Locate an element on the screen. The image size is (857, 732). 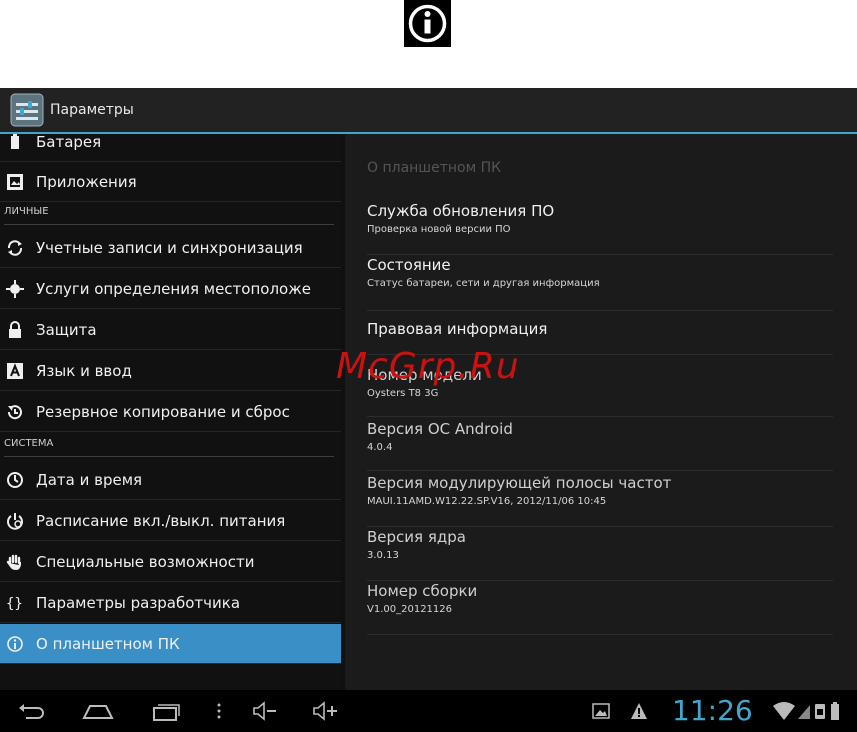
hand-icon is located at coordinates (13, 562).